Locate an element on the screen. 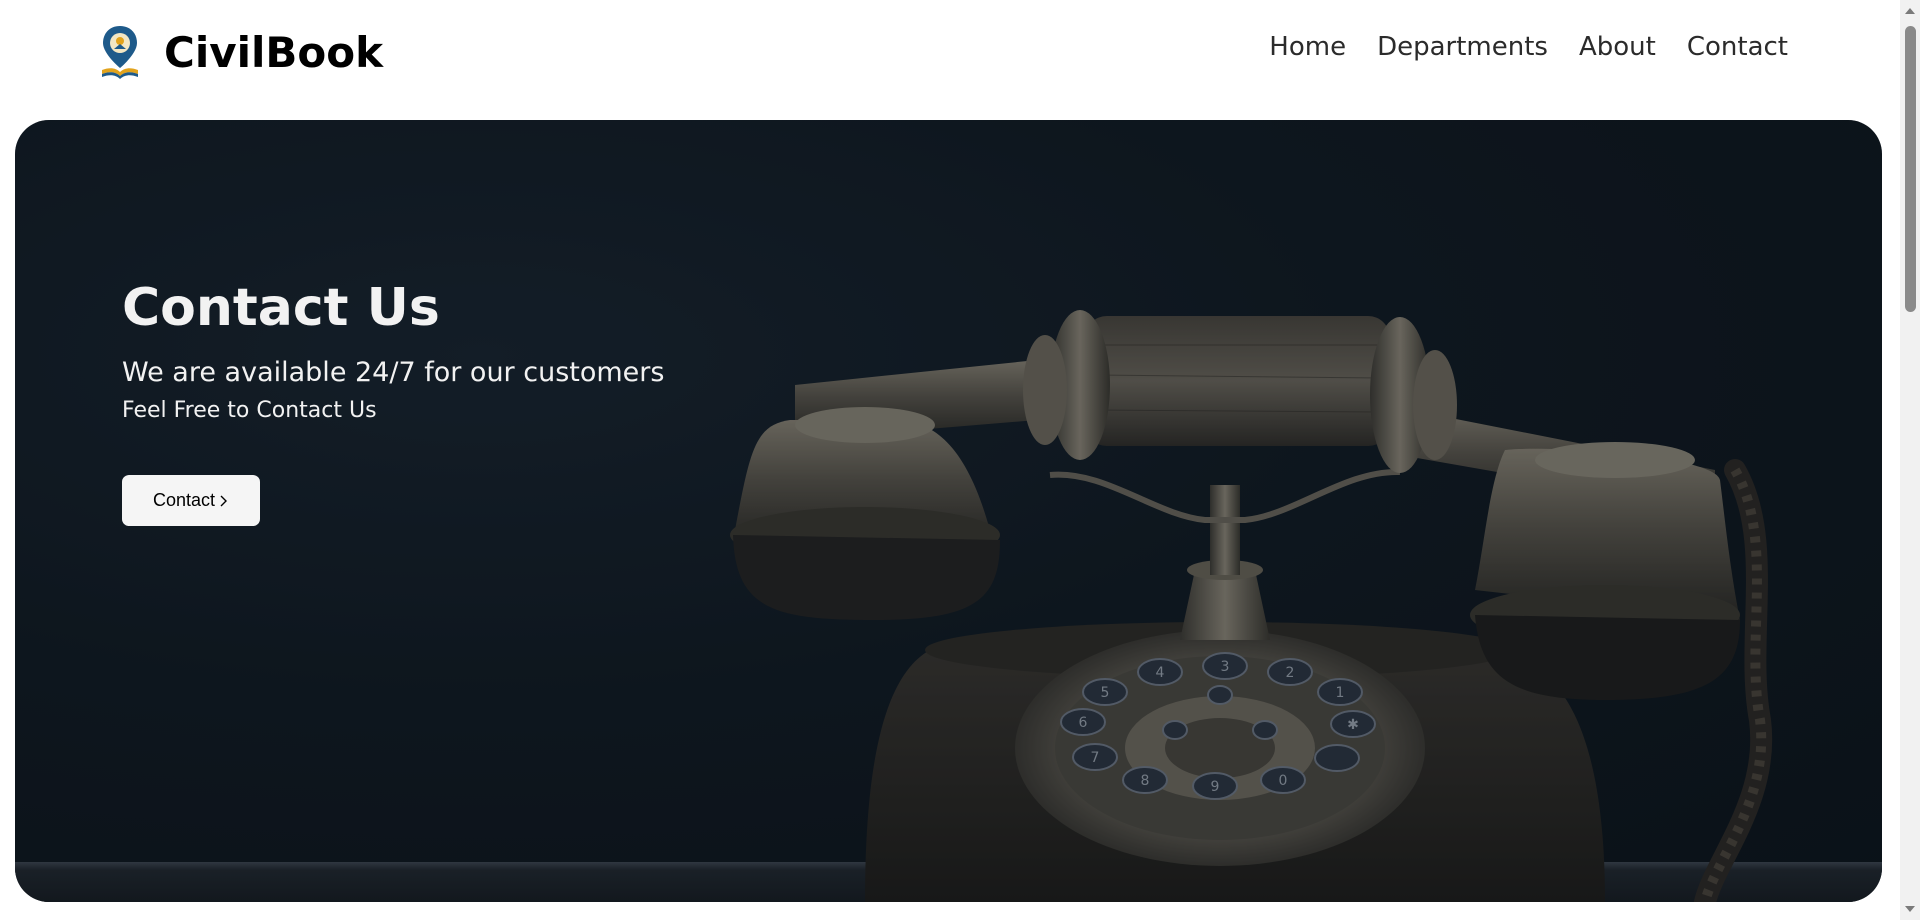 This screenshot has width=1920, height=920. hero-title: Contact Us is located at coordinates (281, 308).